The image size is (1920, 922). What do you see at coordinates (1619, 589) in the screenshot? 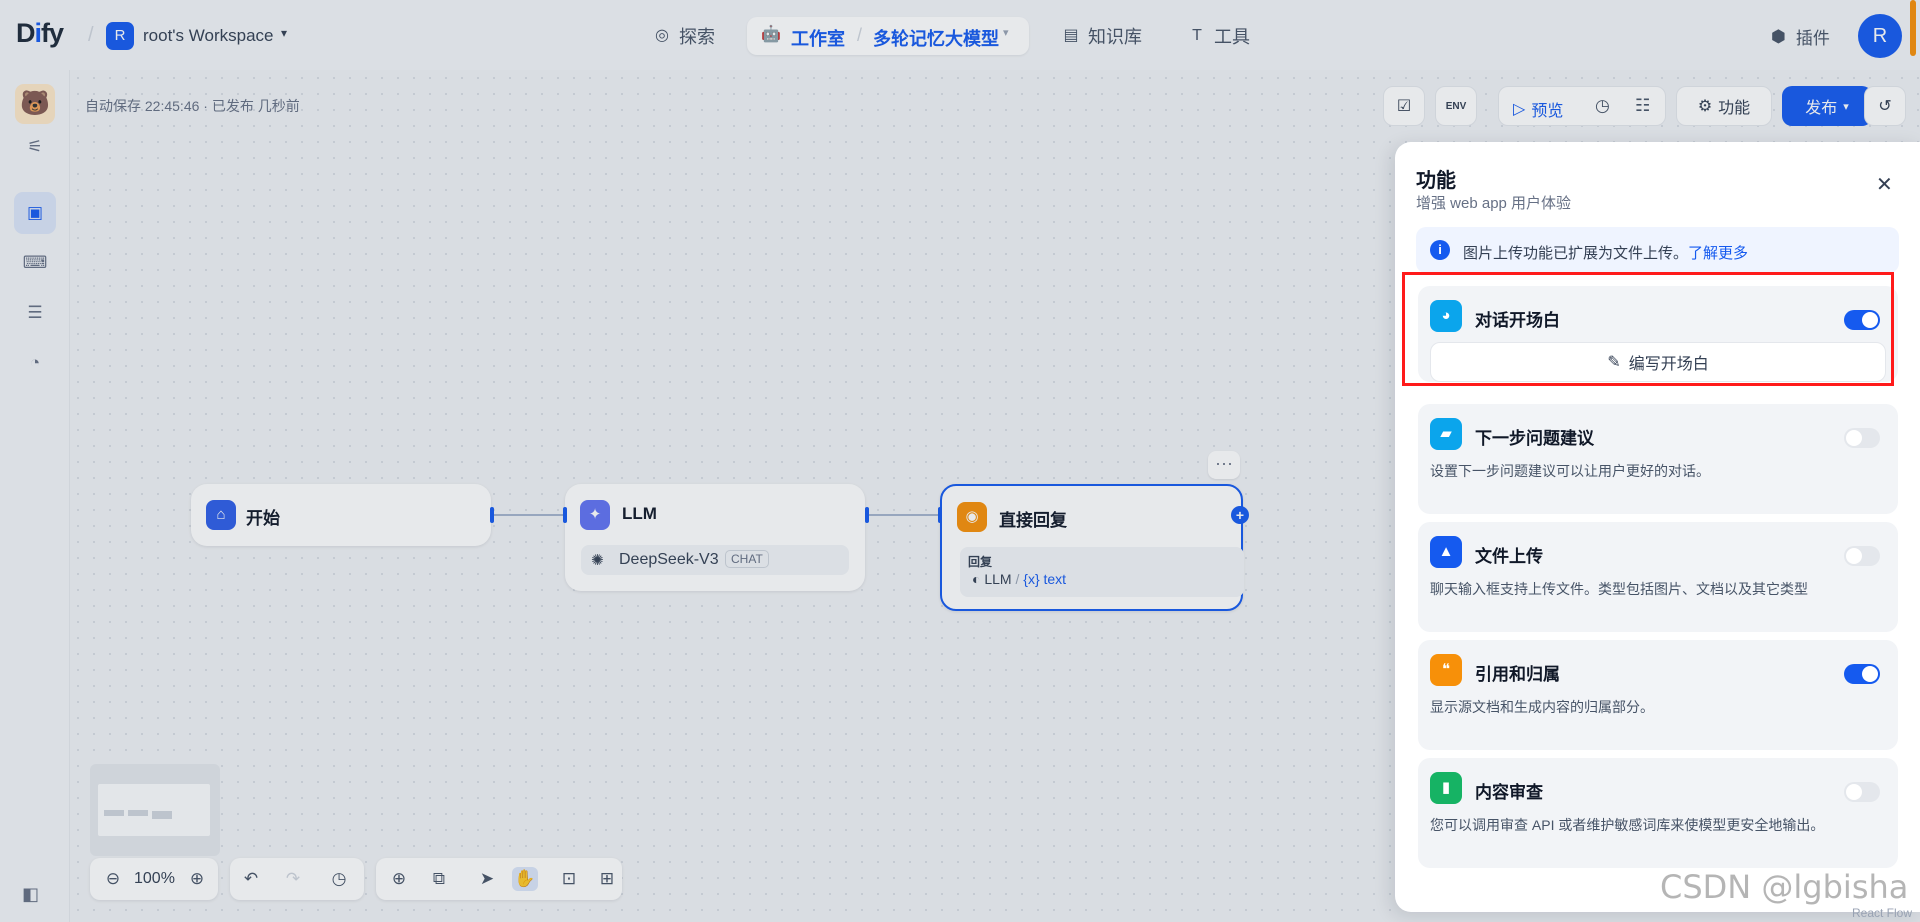
I see `feature-desc: 聊天输入框支持上传文件。类型包括图片、文档以及其它类型` at bounding box center [1619, 589].